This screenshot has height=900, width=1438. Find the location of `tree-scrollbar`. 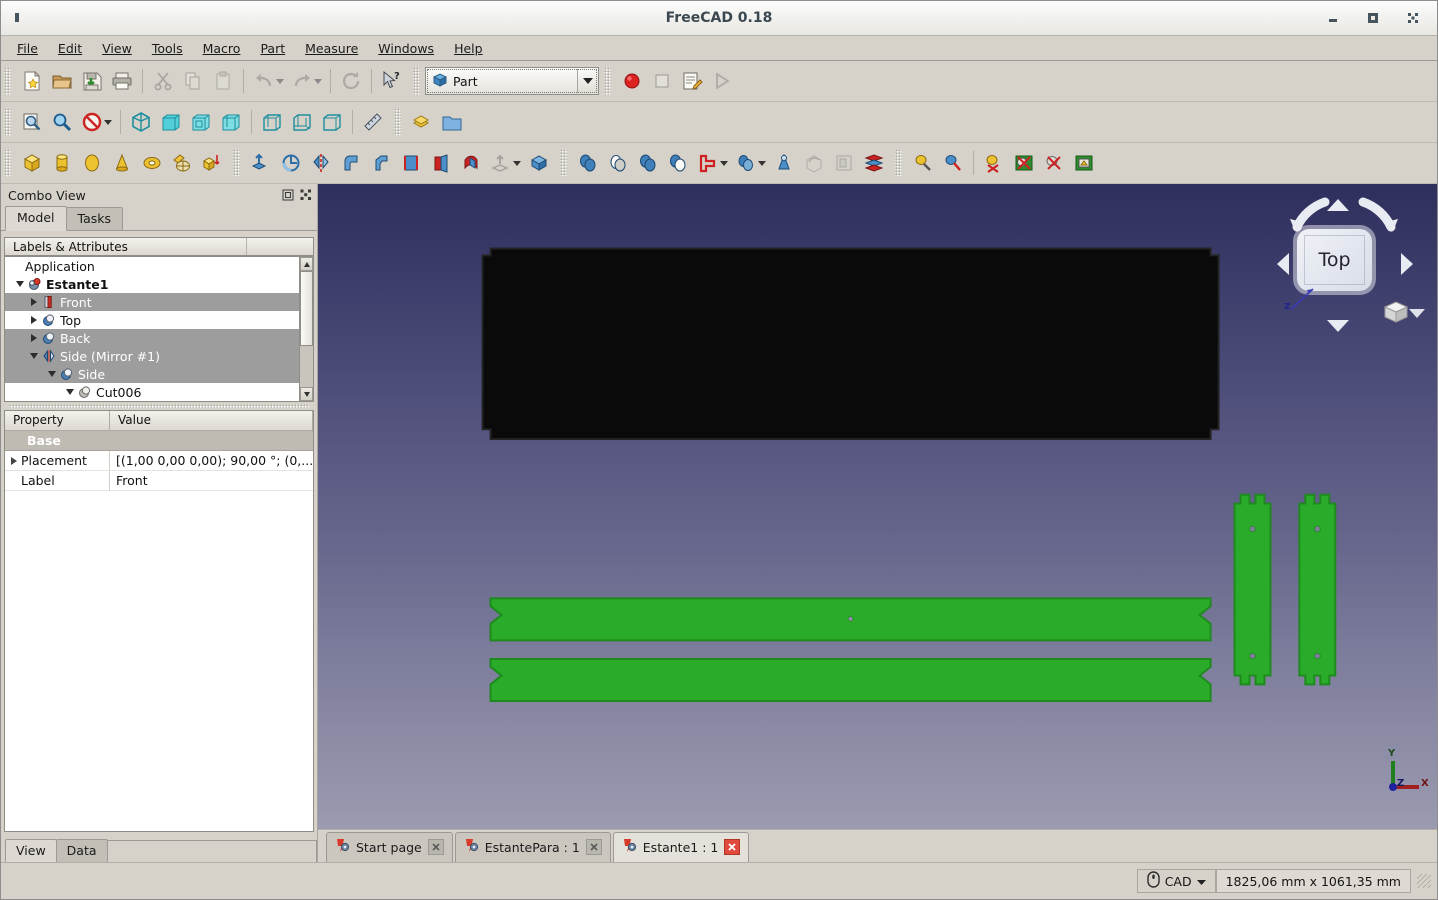

tree-scrollbar is located at coordinates (306, 329).